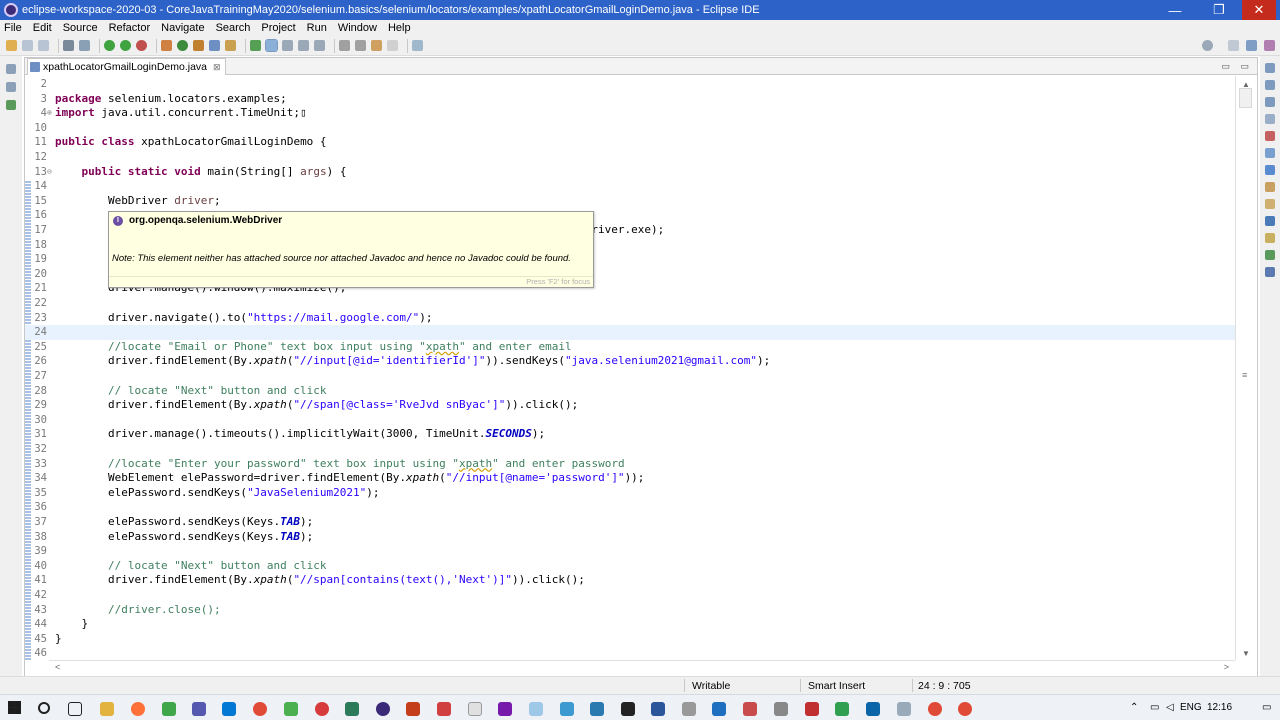 The width and height of the screenshot is (1280, 720). Describe the element at coordinates (750, 709) in the screenshot. I see `app-icon-maroon` at that location.